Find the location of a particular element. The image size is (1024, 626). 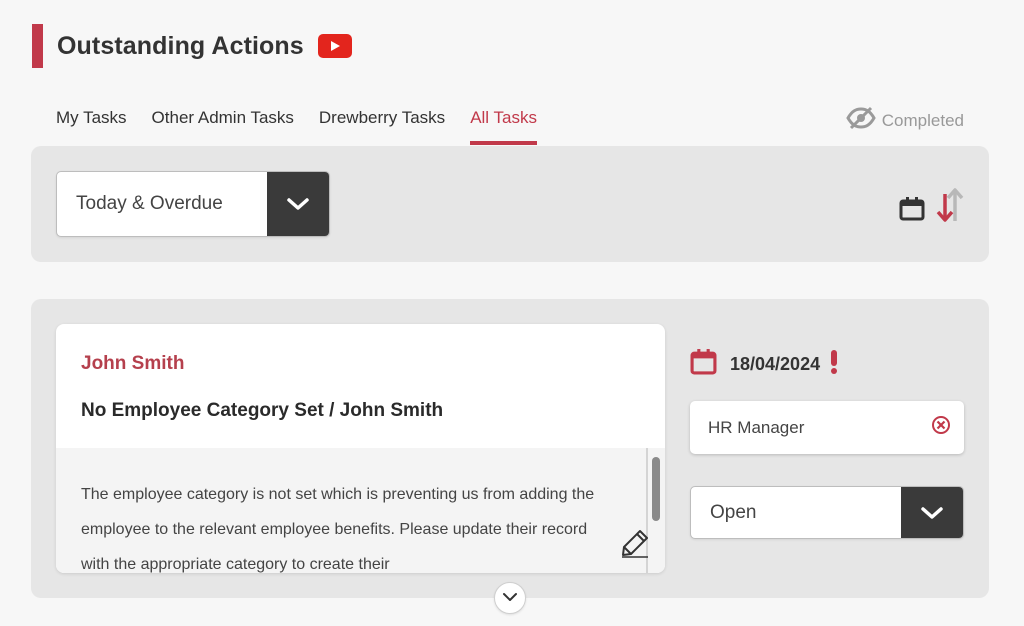

tab-drewberry-tasks: Drewberry Tasks is located at coordinates (382, 126).